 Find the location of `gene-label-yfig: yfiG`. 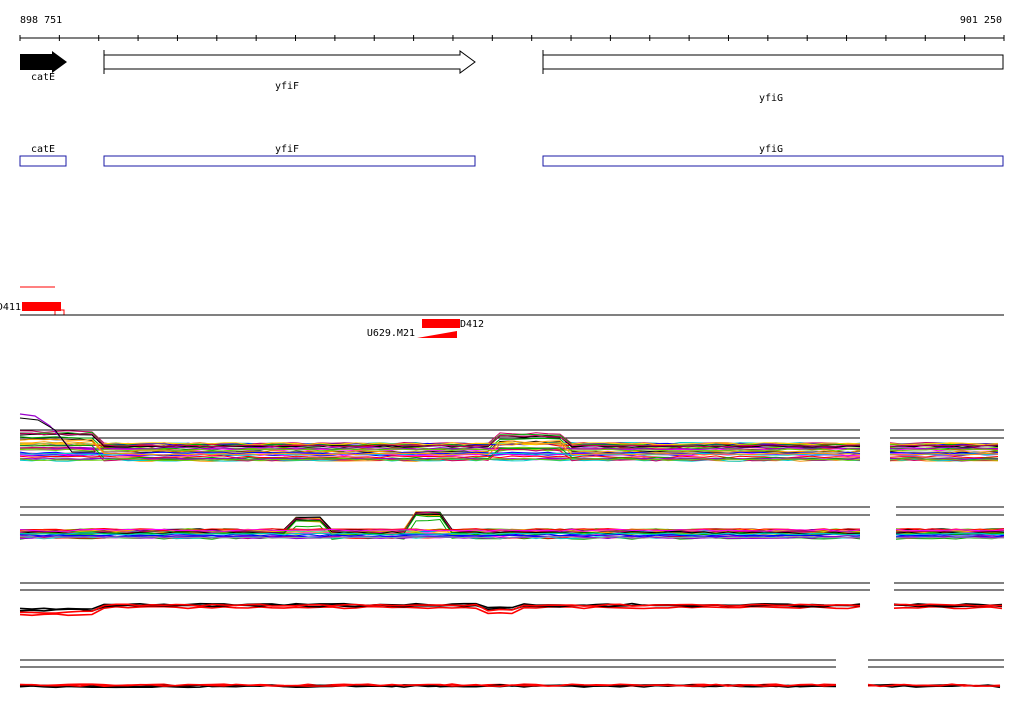

gene-label-yfig: yfiG is located at coordinates (771, 98).